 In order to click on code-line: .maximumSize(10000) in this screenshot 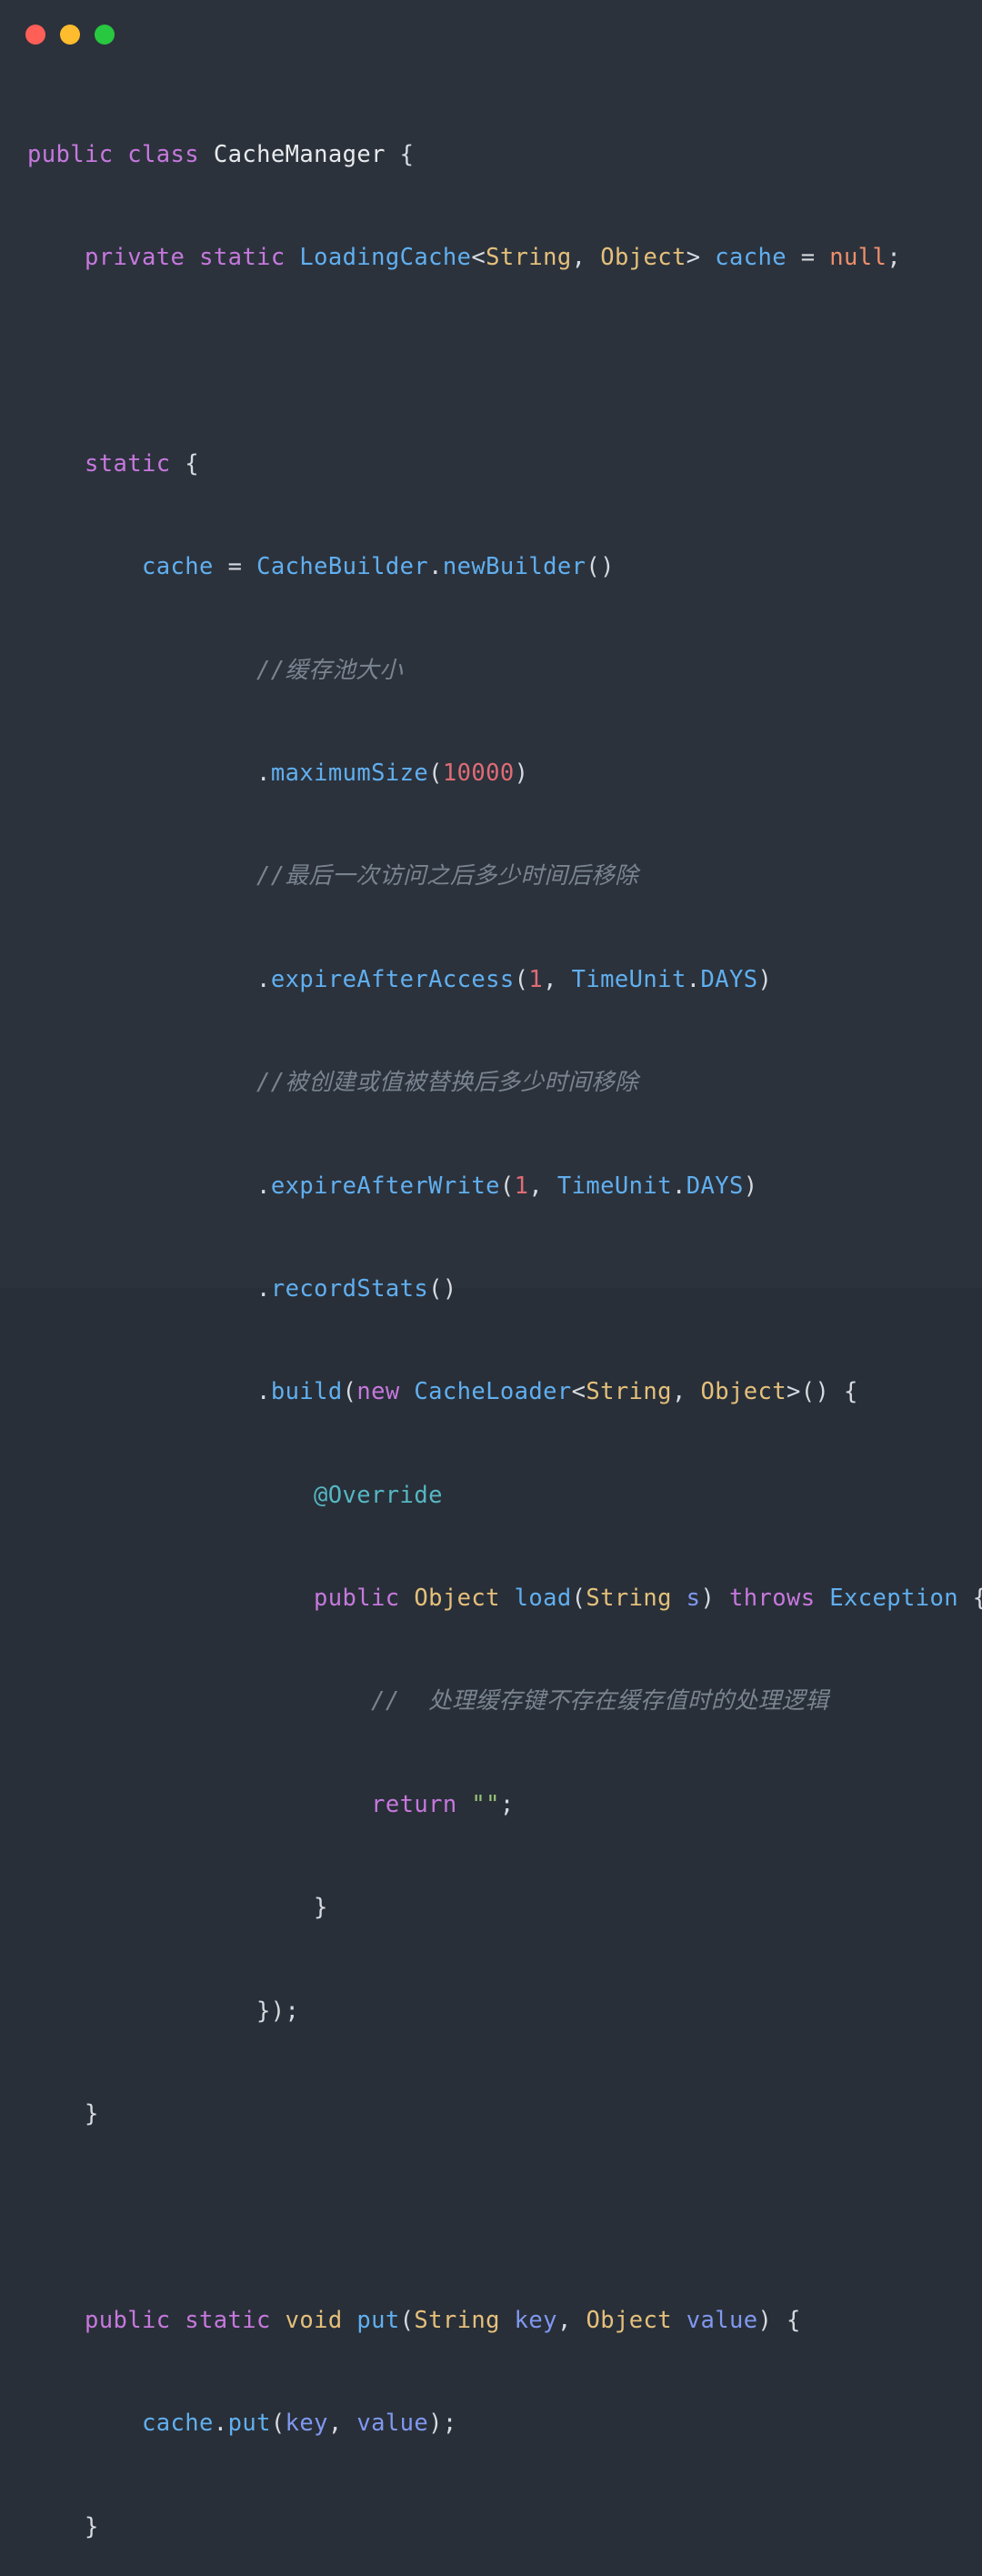, I will do `click(392, 773)`.